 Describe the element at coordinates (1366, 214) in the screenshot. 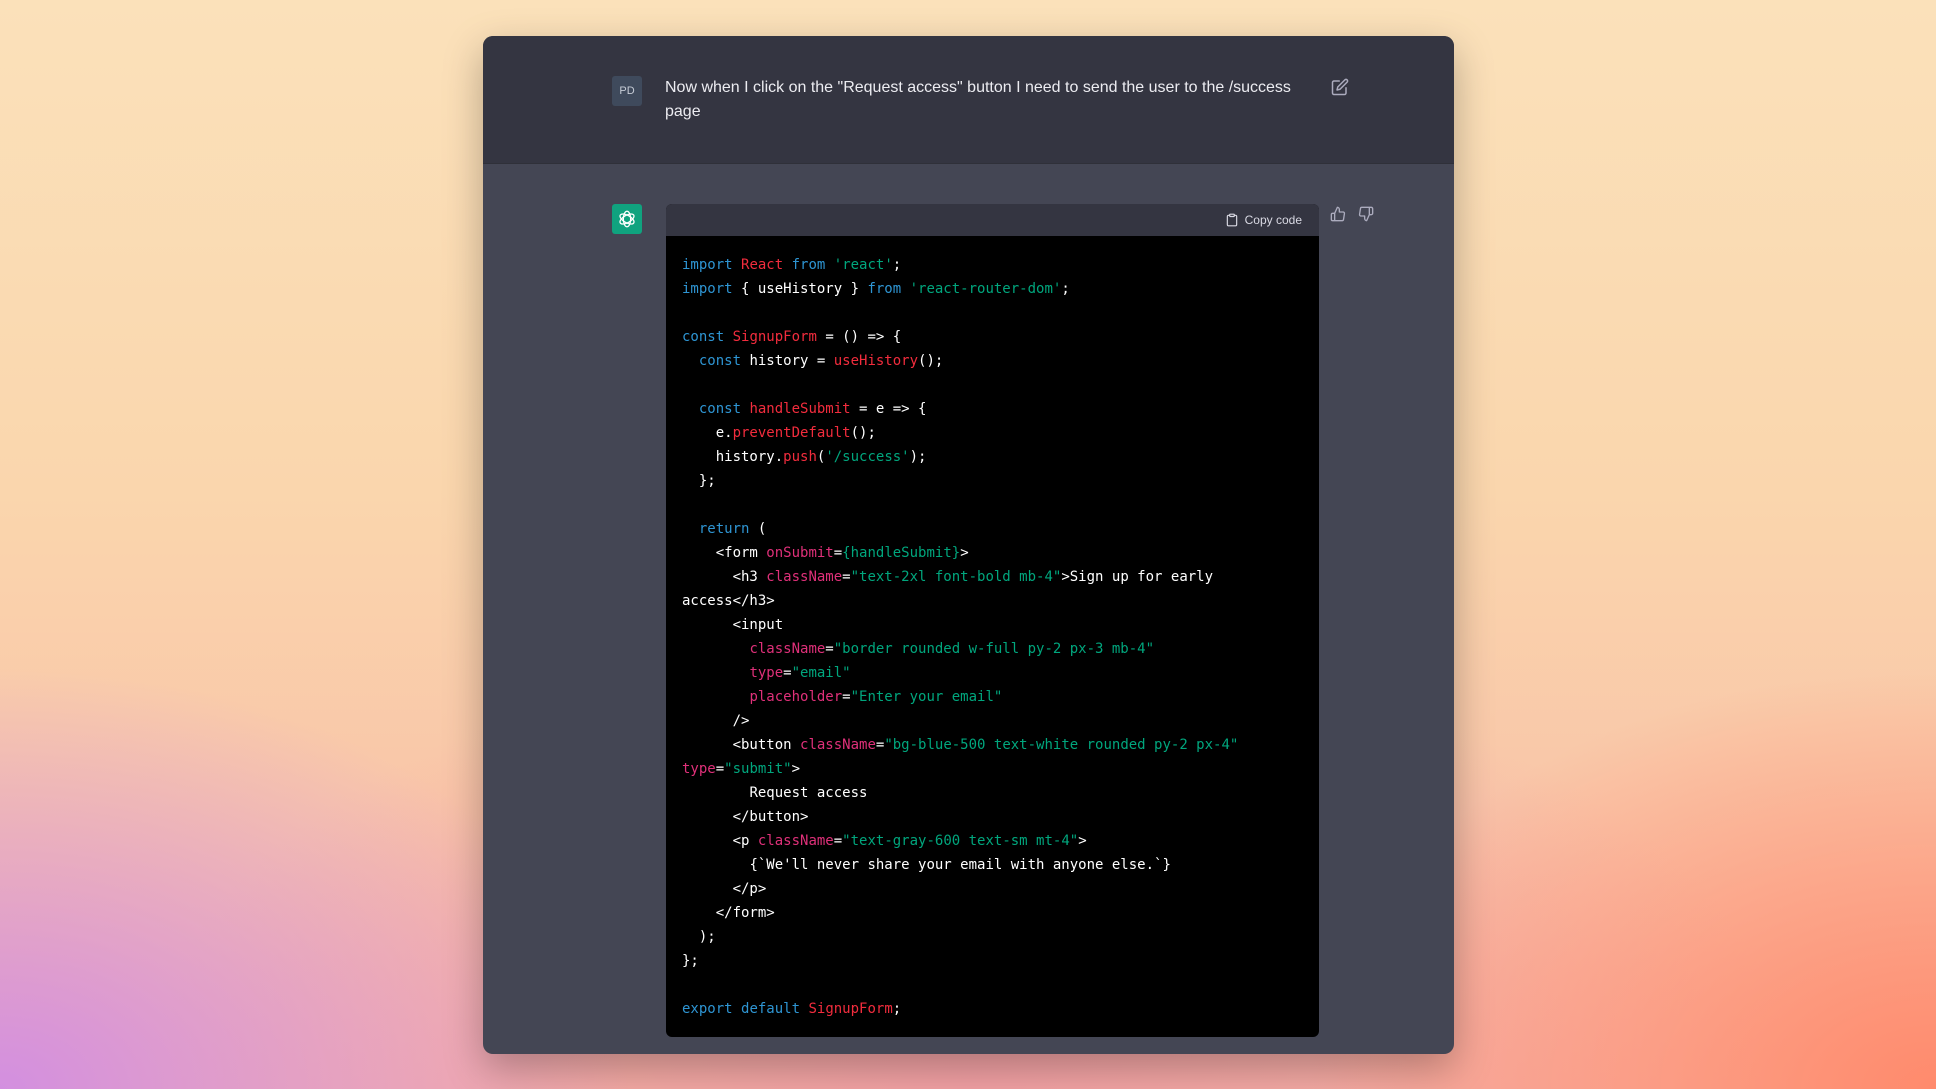

I see `thumbs-down-icon` at that location.